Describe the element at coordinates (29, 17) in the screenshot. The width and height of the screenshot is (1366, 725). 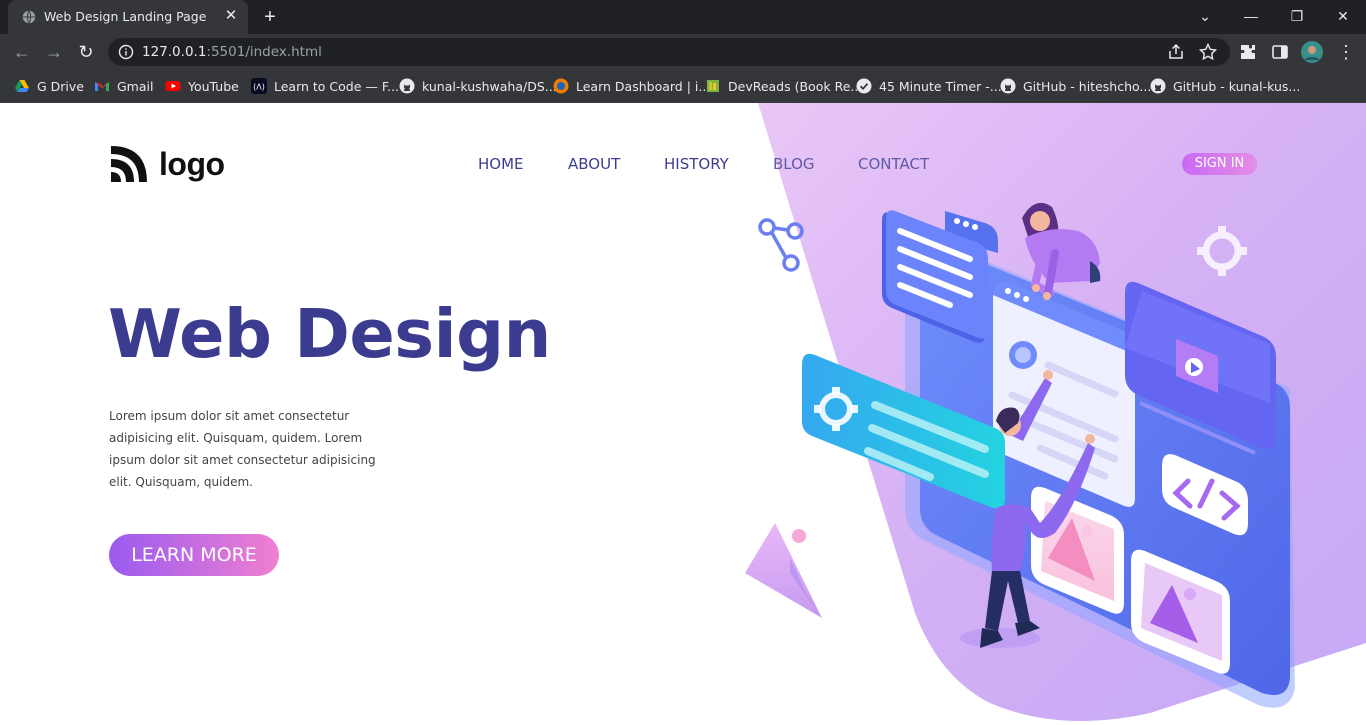
I see `globe-icon` at that location.